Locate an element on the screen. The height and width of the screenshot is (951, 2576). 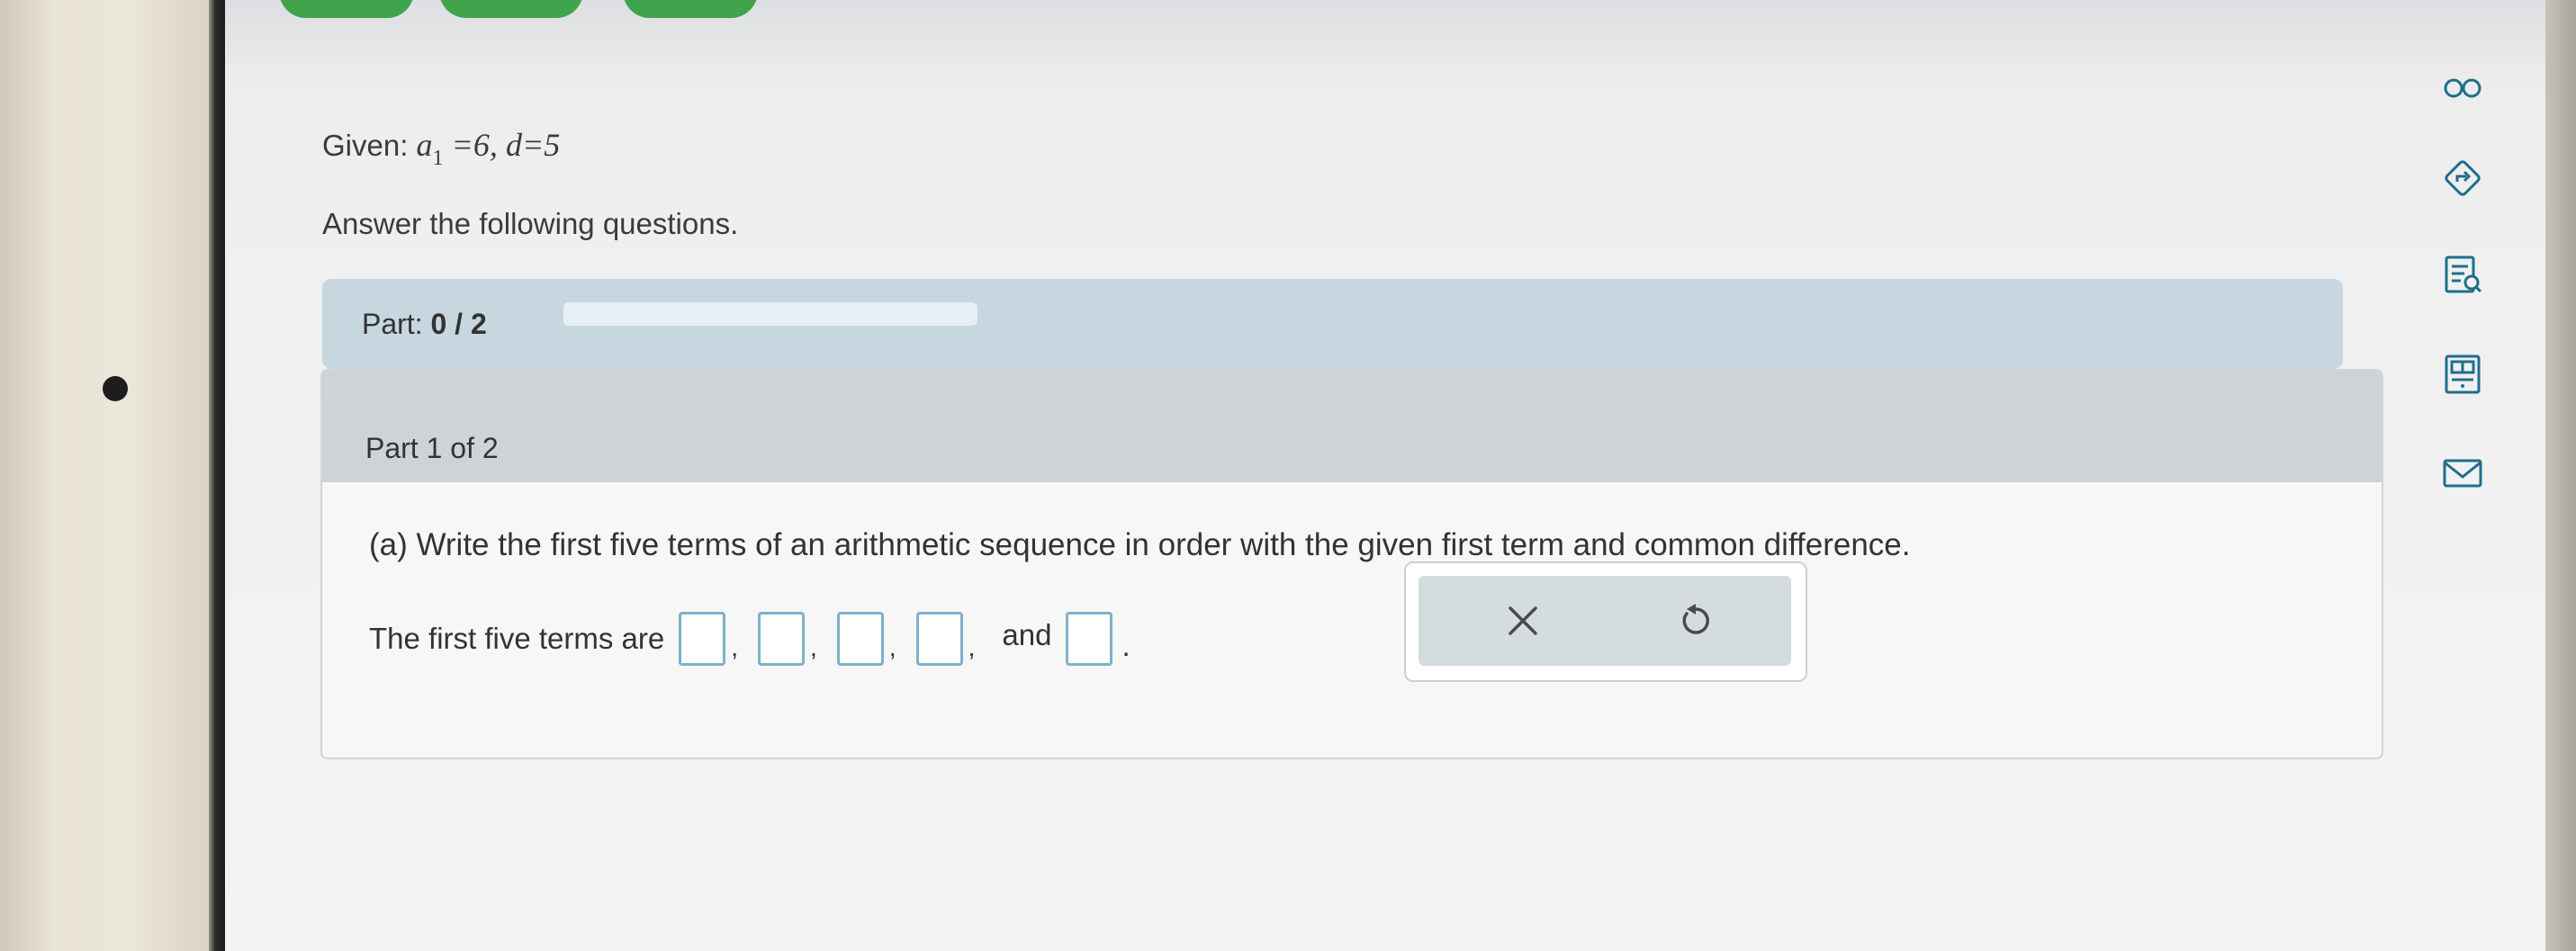
calculator-icon is located at coordinates (2463, 374).